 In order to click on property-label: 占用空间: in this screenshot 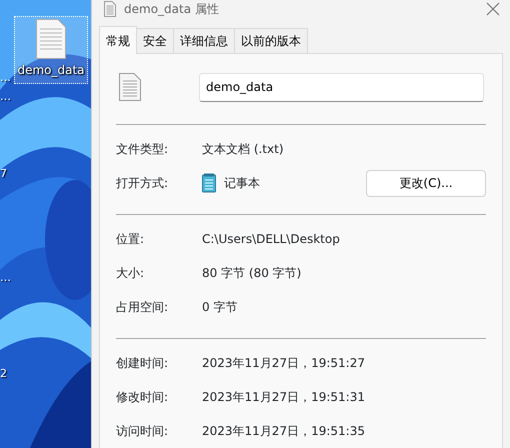, I will do `click(143, 307)`.